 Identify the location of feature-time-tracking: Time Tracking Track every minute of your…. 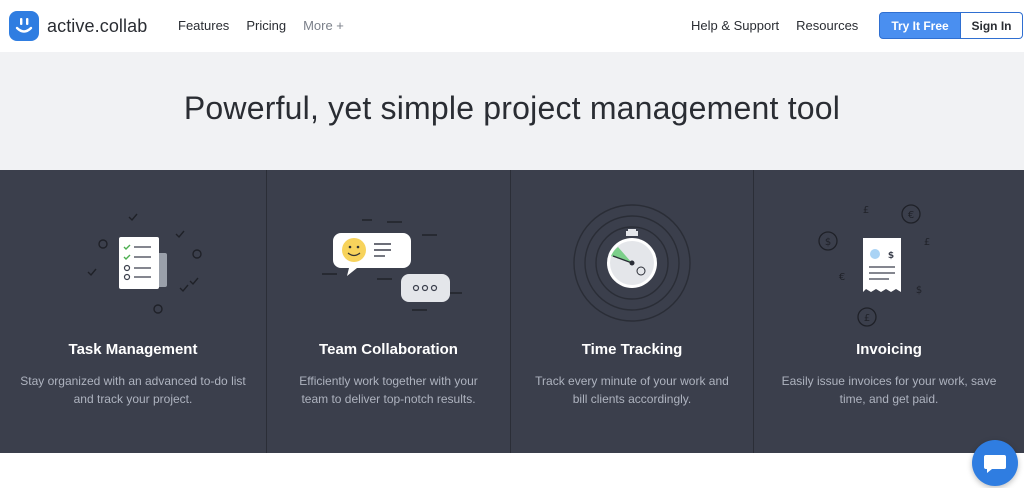
(632, 311).